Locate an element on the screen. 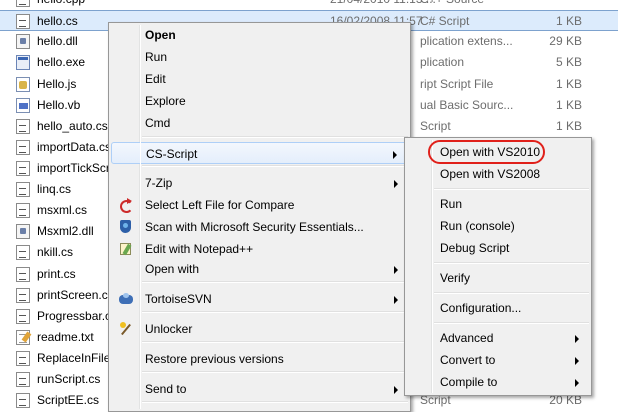 This screenshot has width=618, height=412. menu-item-edit-with-notepad: Edit with Notepad++ is located at coordinates (259, 249).